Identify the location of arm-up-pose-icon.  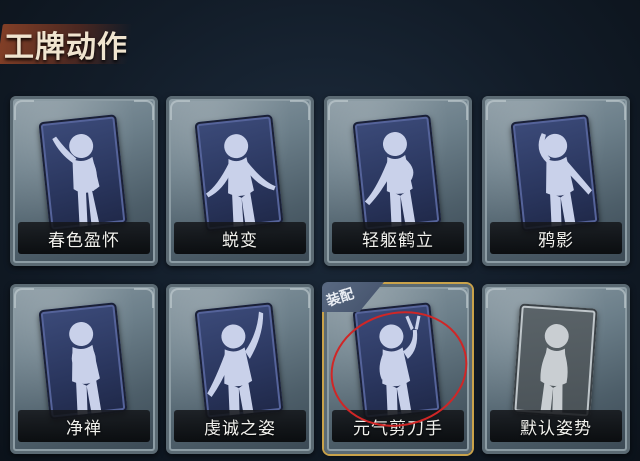
(235, 363).